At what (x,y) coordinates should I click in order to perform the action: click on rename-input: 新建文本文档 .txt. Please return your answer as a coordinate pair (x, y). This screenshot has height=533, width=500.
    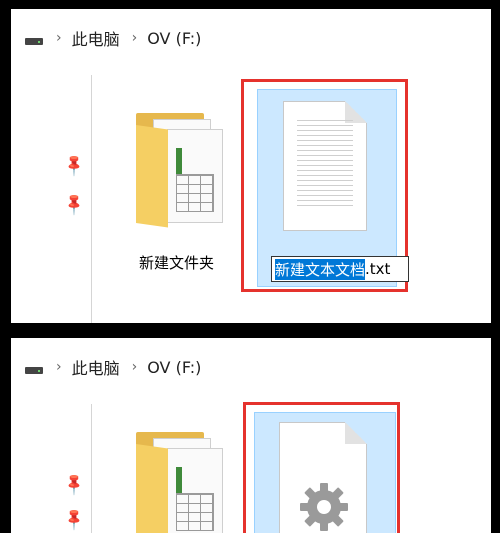
    Looking at the image, I should click on (340, 269).